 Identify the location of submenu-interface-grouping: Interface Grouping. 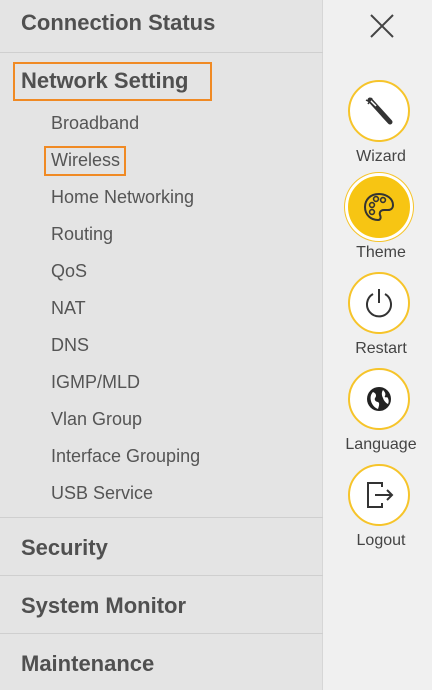
(125, 456).